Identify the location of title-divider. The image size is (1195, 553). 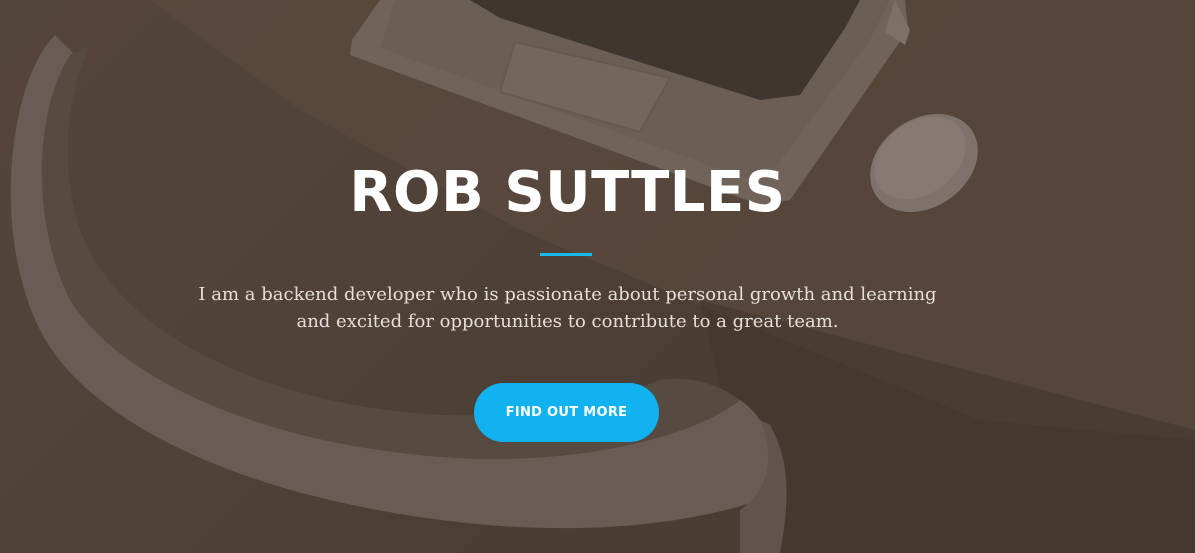
(566, 254).